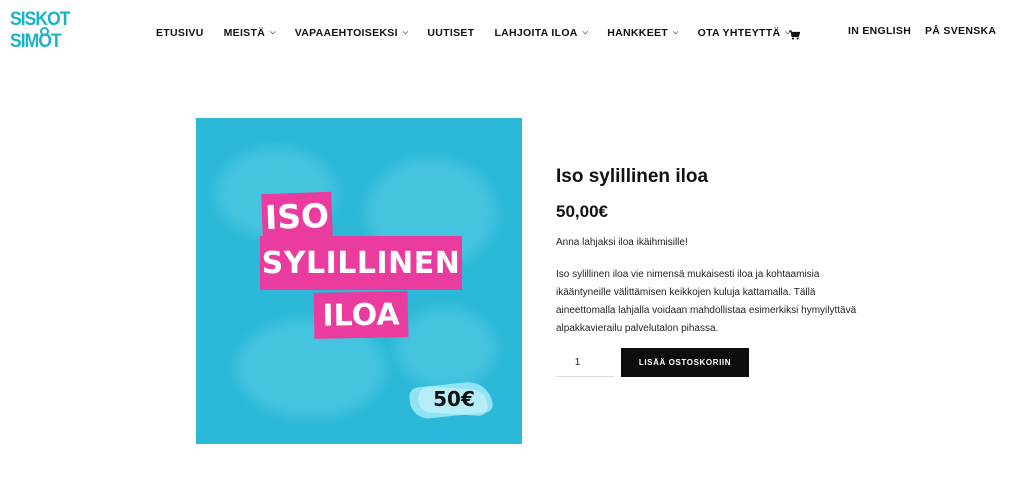  I want to click on site-logo: SISKOT SIMOT, so click(40, 33).